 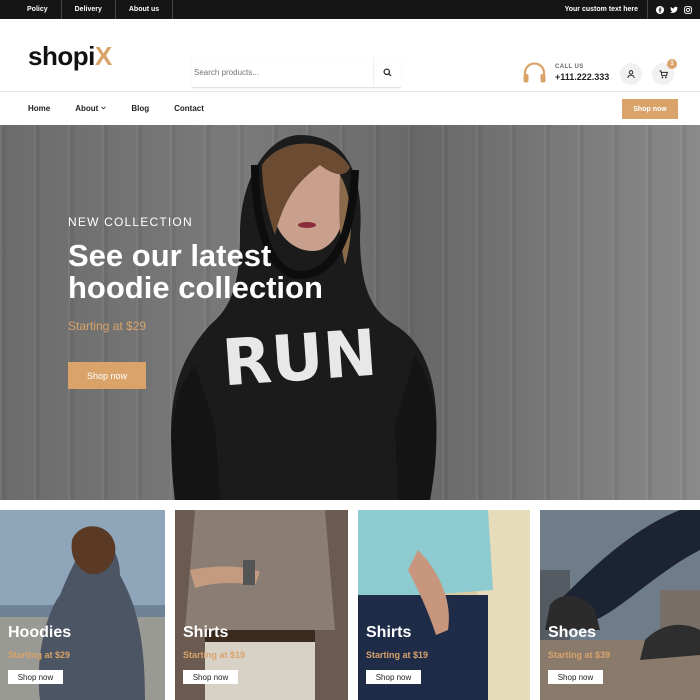 I want to click on category-title: Hoodies, so click(x=40, y=632).